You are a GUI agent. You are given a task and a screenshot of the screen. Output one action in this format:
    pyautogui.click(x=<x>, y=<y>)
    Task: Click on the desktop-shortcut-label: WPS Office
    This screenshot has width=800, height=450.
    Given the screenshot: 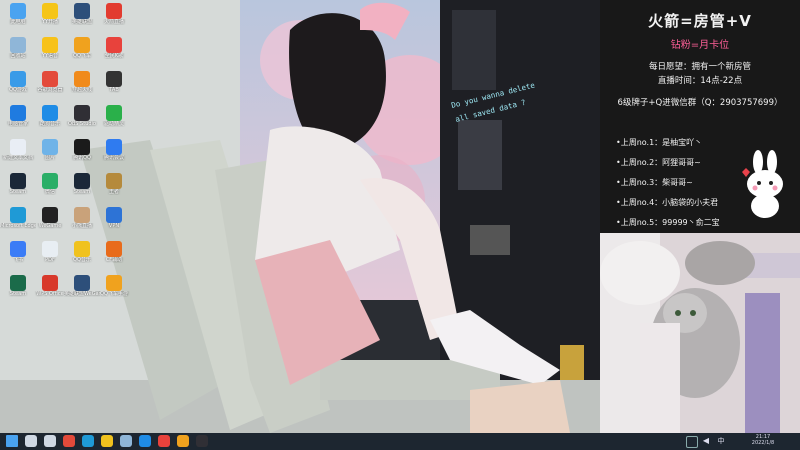 What is the action you would take?
    pyautogui.click(x=50, y=294)
    